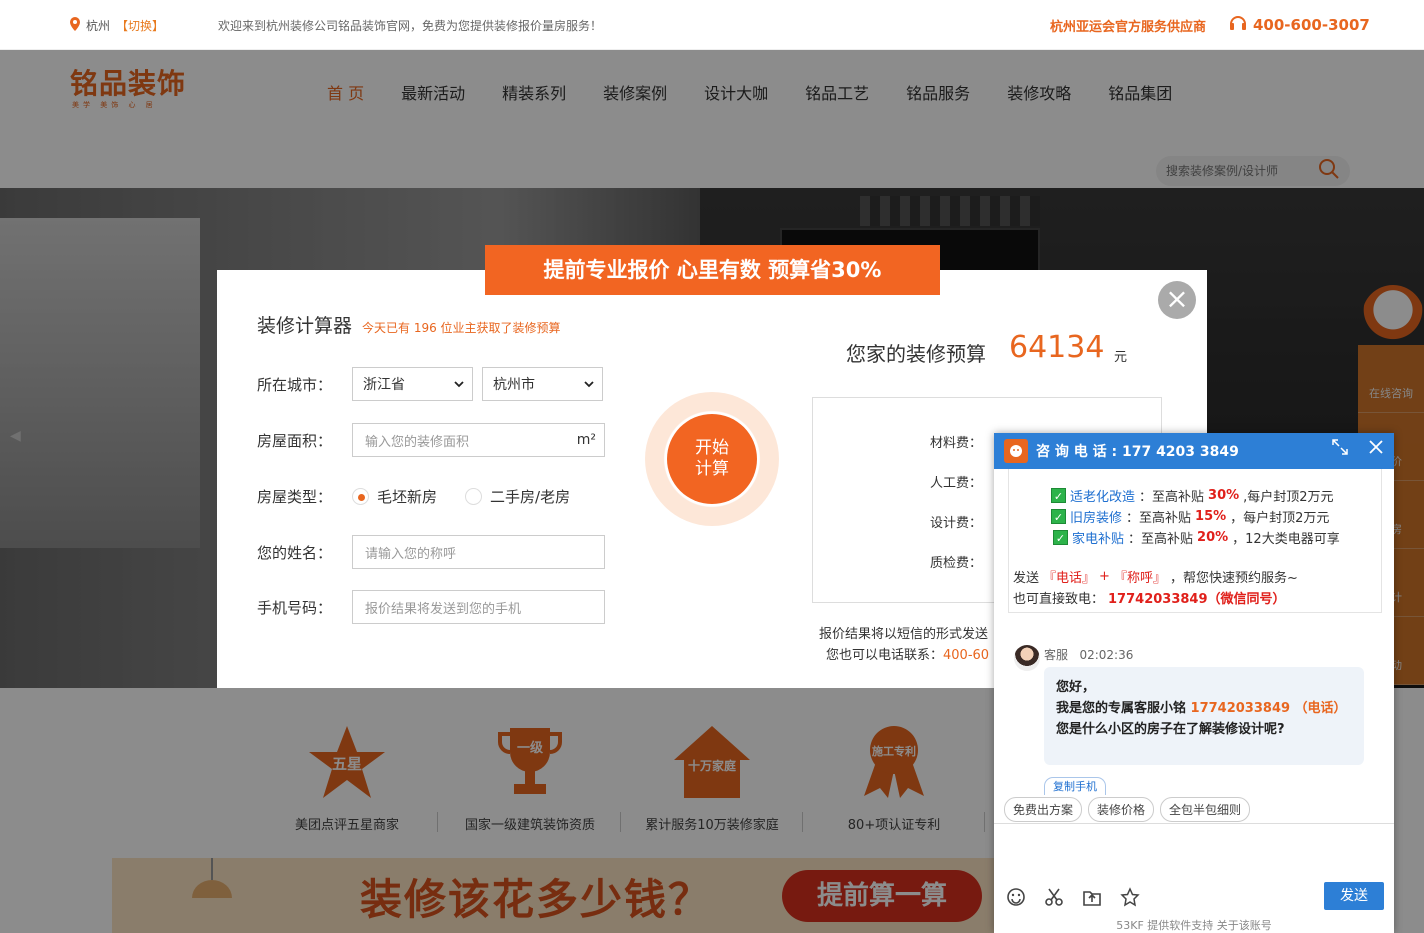 The height and width of the screenshot is (933, 1424). Describe the element at coordinates (712, 469) in the screenshot. I see `start-line2: 计算` at that location.